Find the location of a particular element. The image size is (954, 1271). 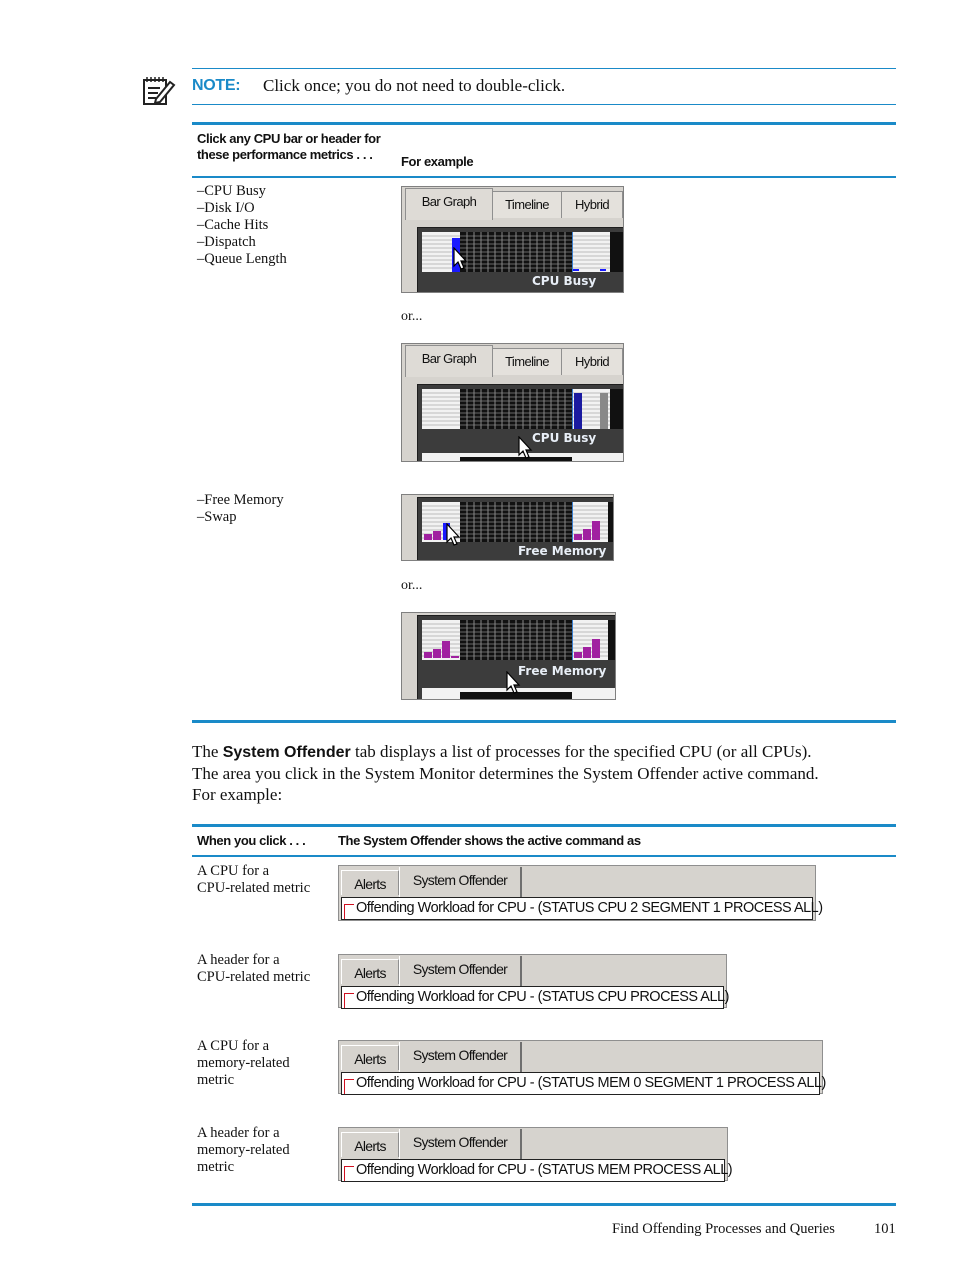

when-cell: A CPU for a CPU-related metric is located at coordinates (253, 880).